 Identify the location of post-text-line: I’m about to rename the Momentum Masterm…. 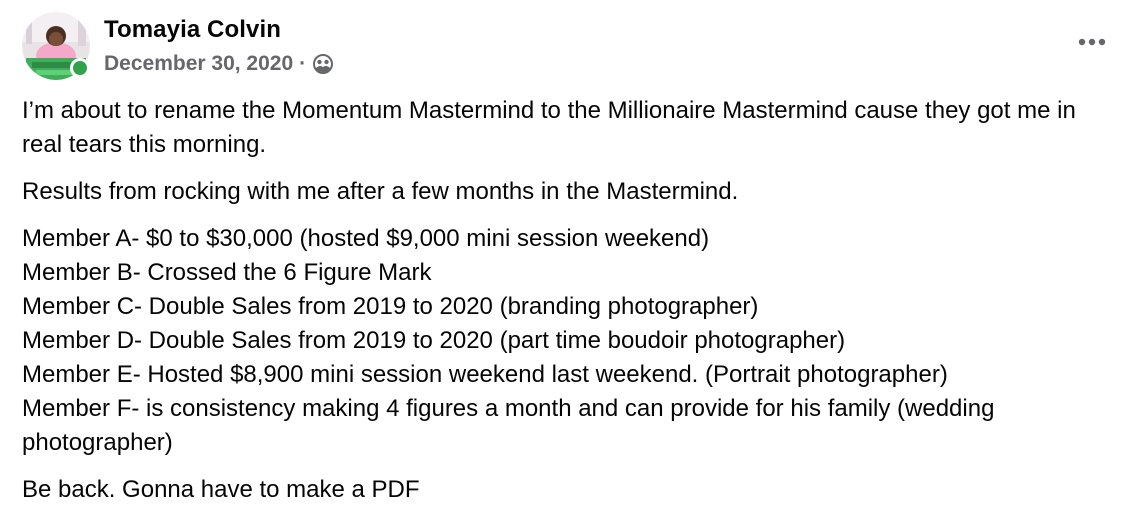
(549, 127).